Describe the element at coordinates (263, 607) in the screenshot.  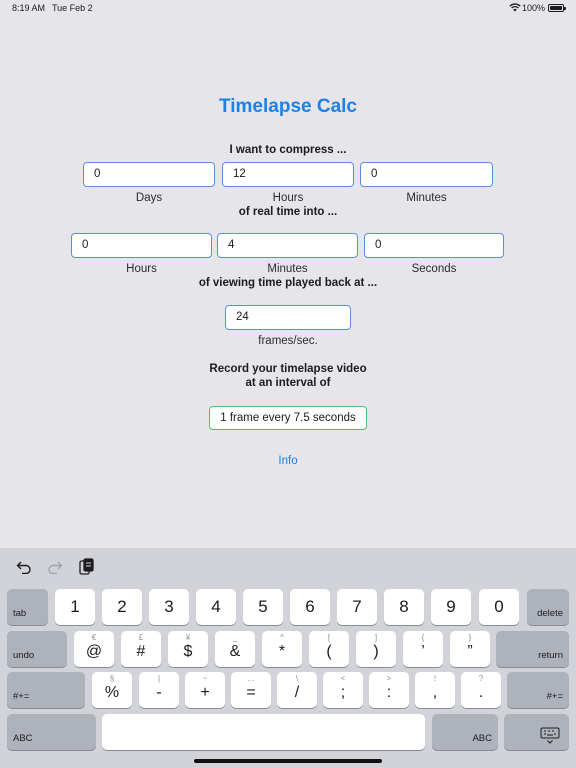
I see `key-5: 5` at that location.